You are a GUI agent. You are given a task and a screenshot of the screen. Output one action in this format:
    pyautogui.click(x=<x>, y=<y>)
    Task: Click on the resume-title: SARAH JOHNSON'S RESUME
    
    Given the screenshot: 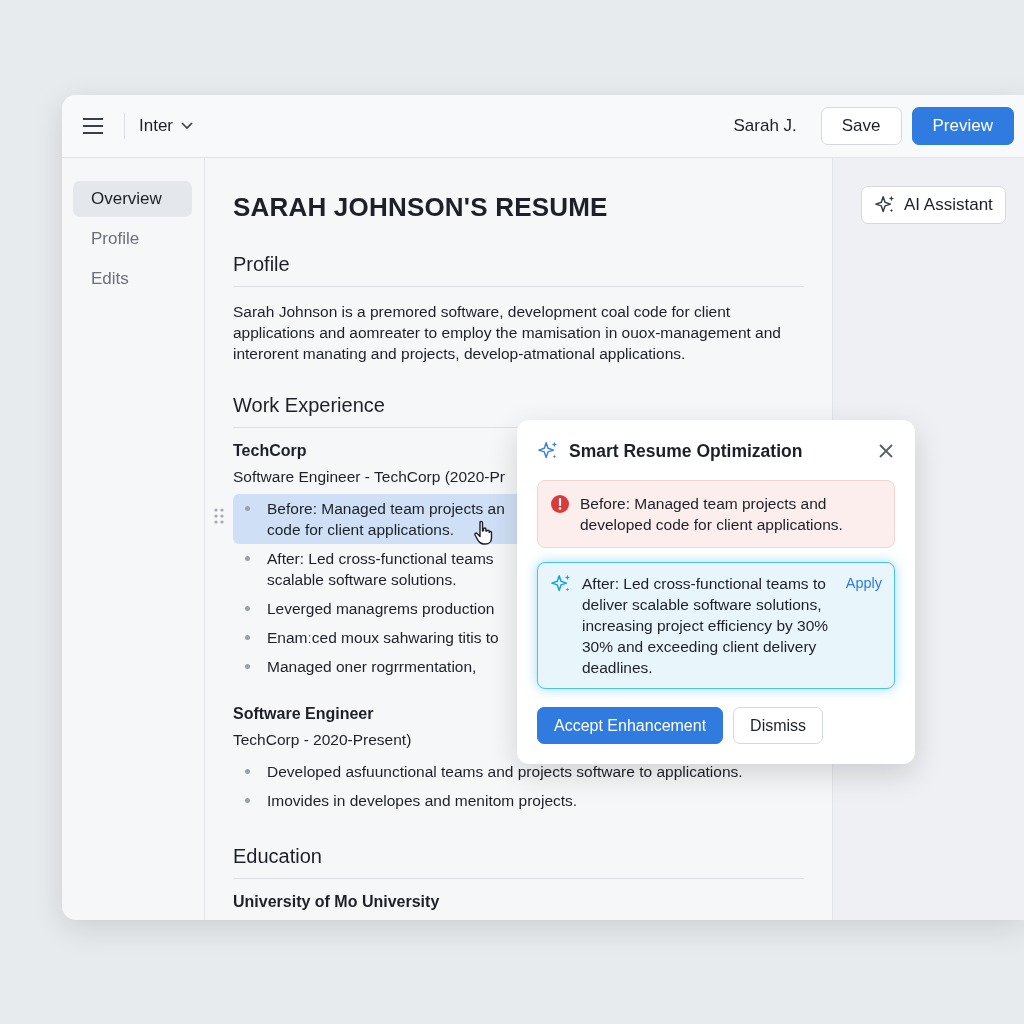 What is the action you would take?
    pyautogui.click(x=421, y=207)
    